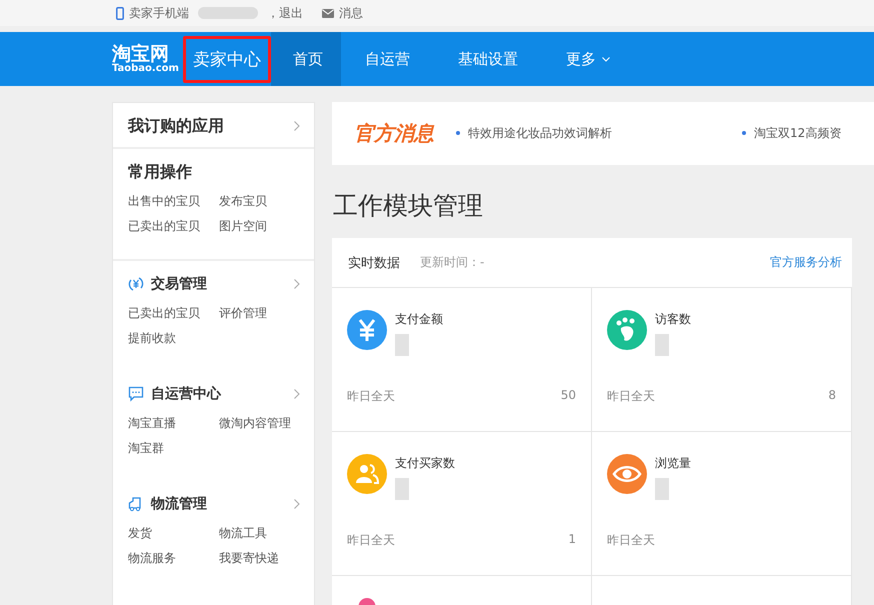  Describe the element at coordinates (136, 284) in the screenshot. I see `yen-circle-icon` at that location.